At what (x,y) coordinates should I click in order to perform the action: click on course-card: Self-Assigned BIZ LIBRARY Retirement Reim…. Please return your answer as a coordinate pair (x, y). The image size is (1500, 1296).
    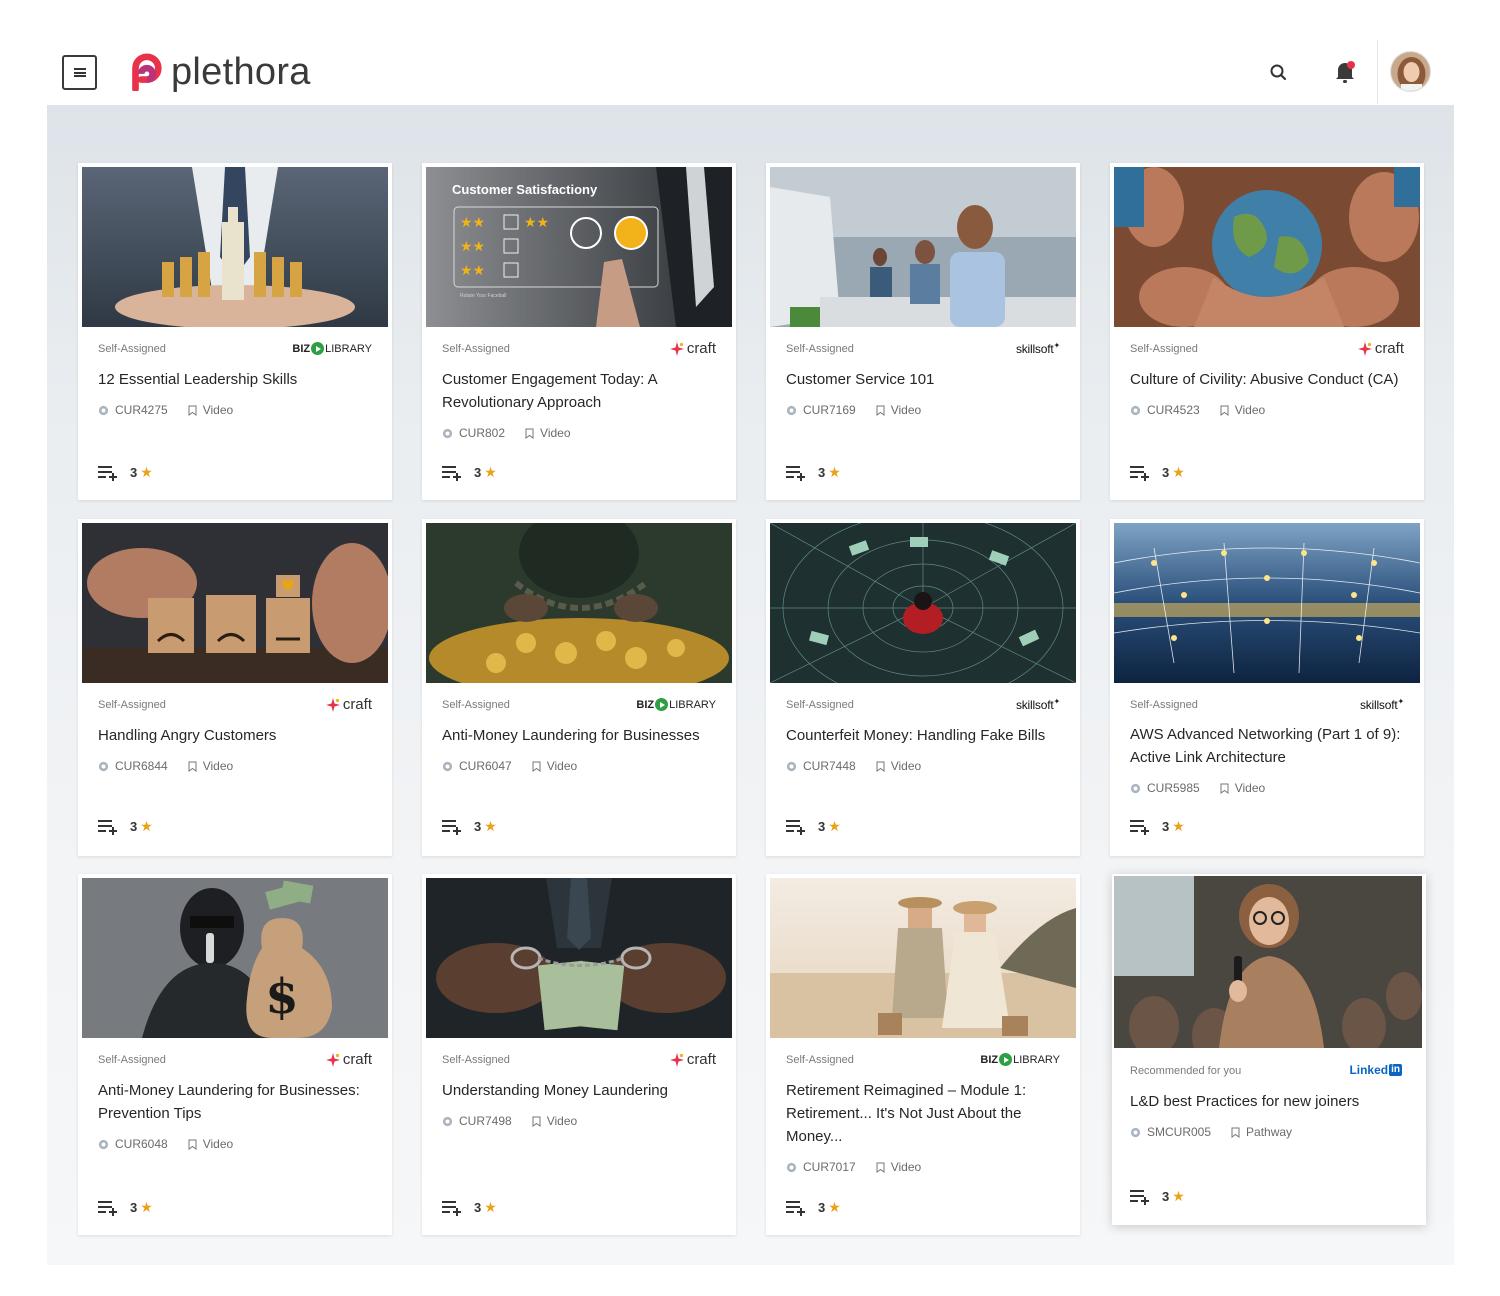
    Looking at the image, I should click on (923, 1054).